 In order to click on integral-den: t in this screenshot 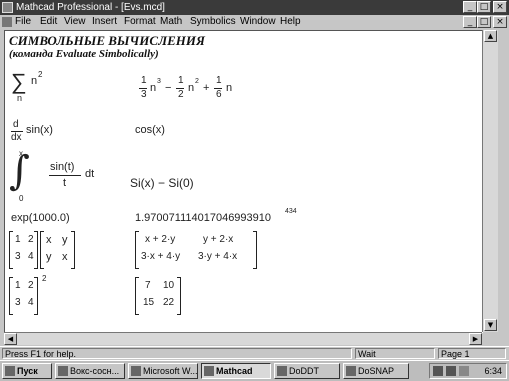, I will do `click(65, 183)`.